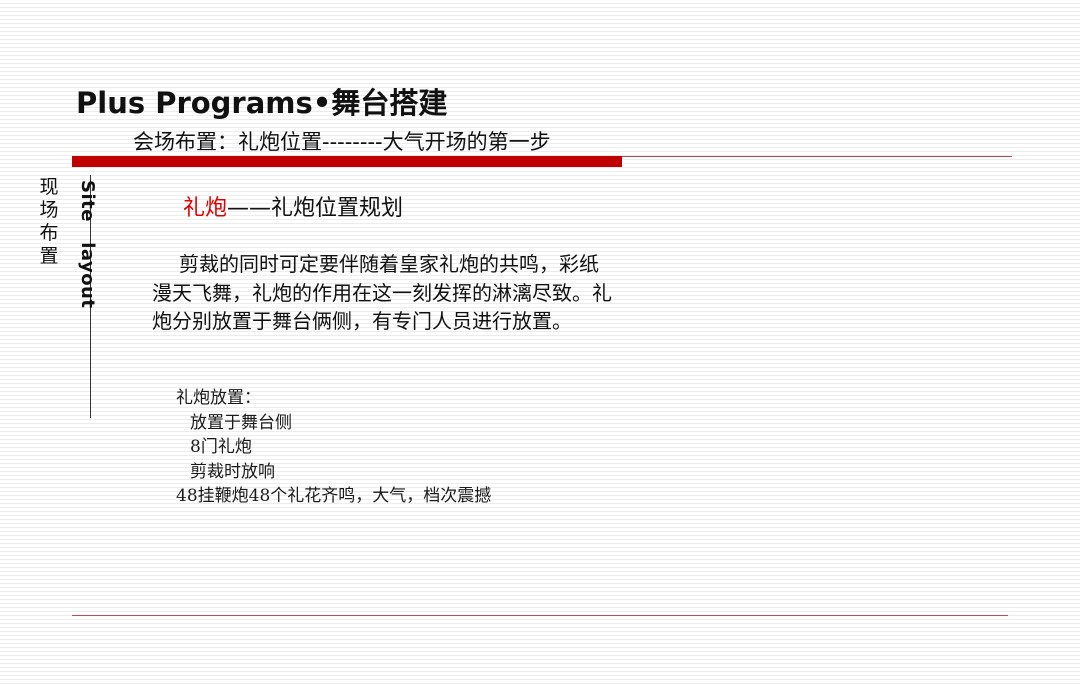 The image size is (1080, 686). Describe the element at coordinates (205, 208) in the screenshot. I see `section-heading-highlight: 礼炮` at that location.